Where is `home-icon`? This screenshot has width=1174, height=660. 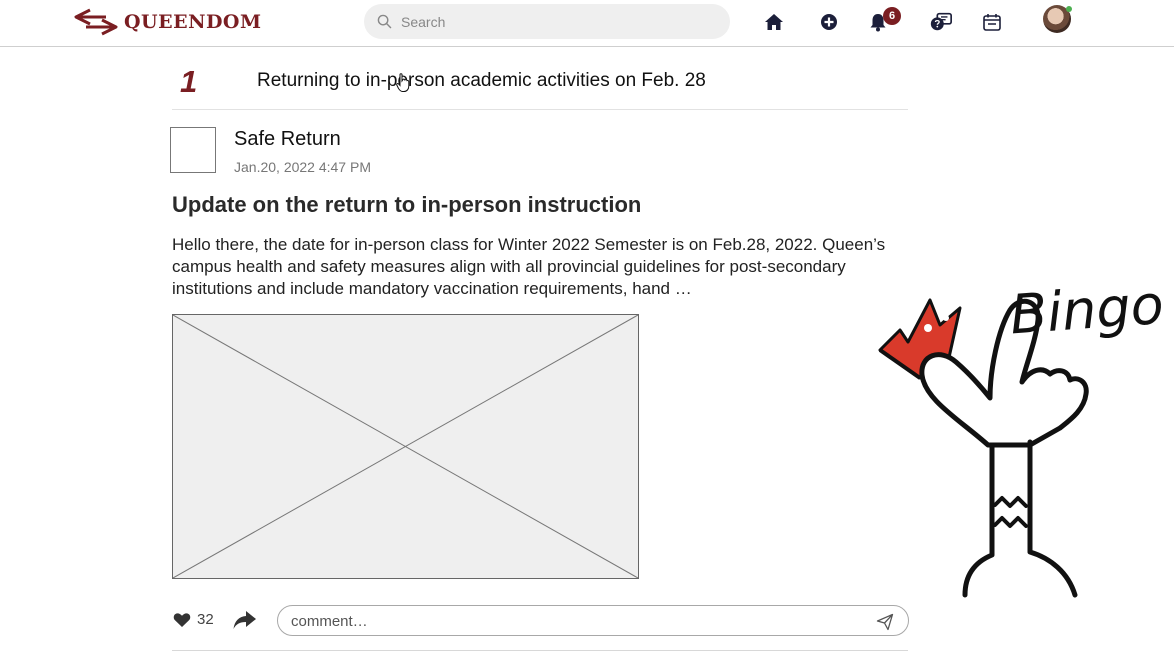
home-icon is located at coordinates (774, 22).